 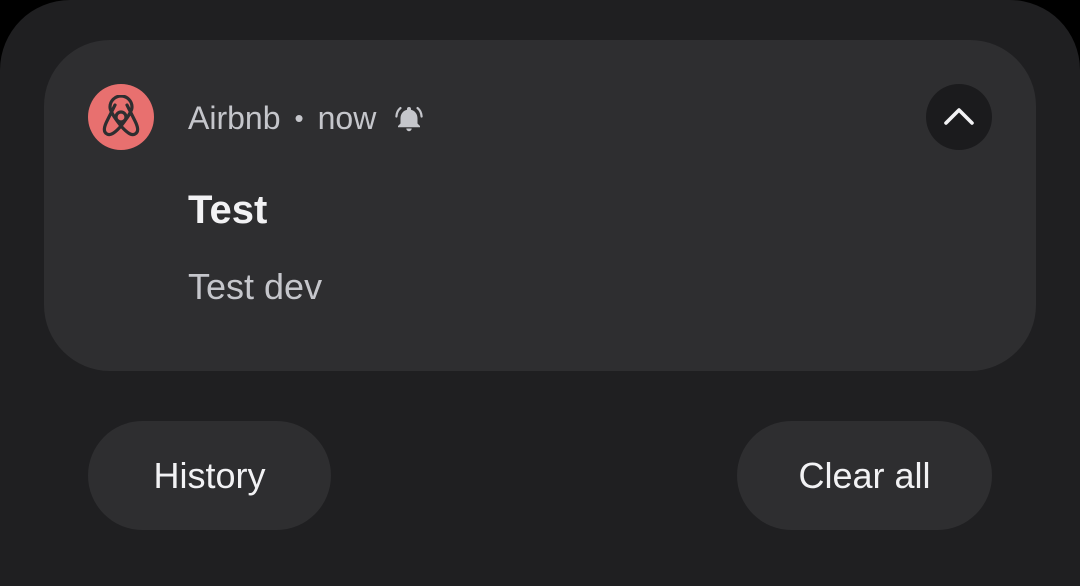 I want to click on notification-title: Test, so click(x=228, y=210).